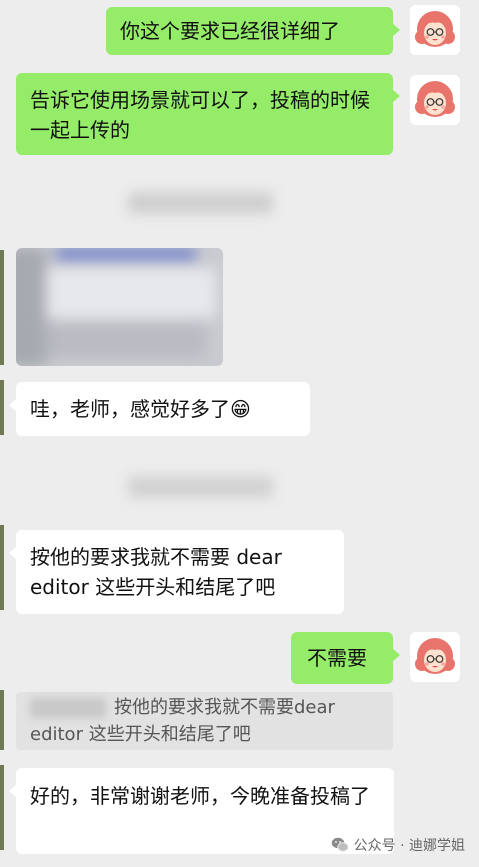 Image resolution: width=479 pixels, height=867 pixels. What do you see at coordinates (156, 572) in the screenshot?
I see `message-text: 按他的要求我就不需要 dear editor 这些开头和结尾了吧` at bounding box center [156, 572].